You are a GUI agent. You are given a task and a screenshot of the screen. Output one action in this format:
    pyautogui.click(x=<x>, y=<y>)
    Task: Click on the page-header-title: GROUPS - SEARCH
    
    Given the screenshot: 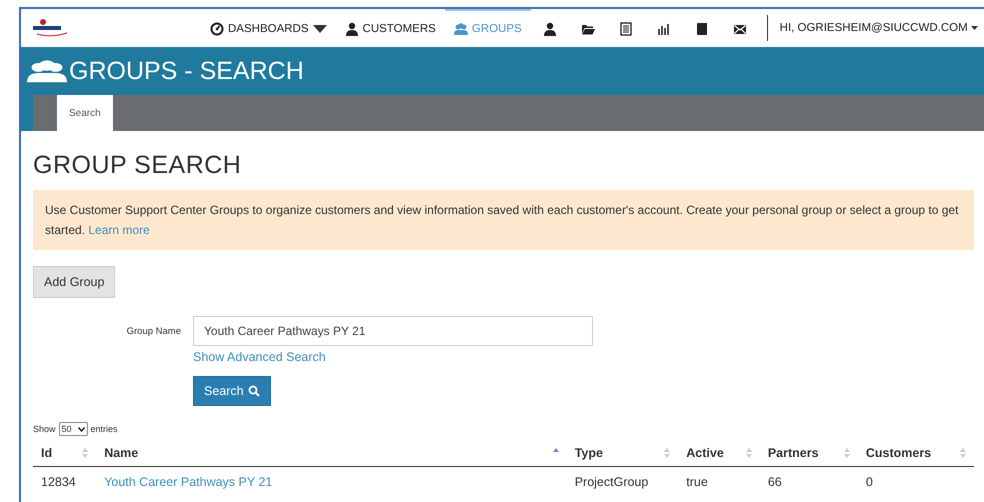 What is the action you would take?
    pyautogui.click(x=186, y=71)
    